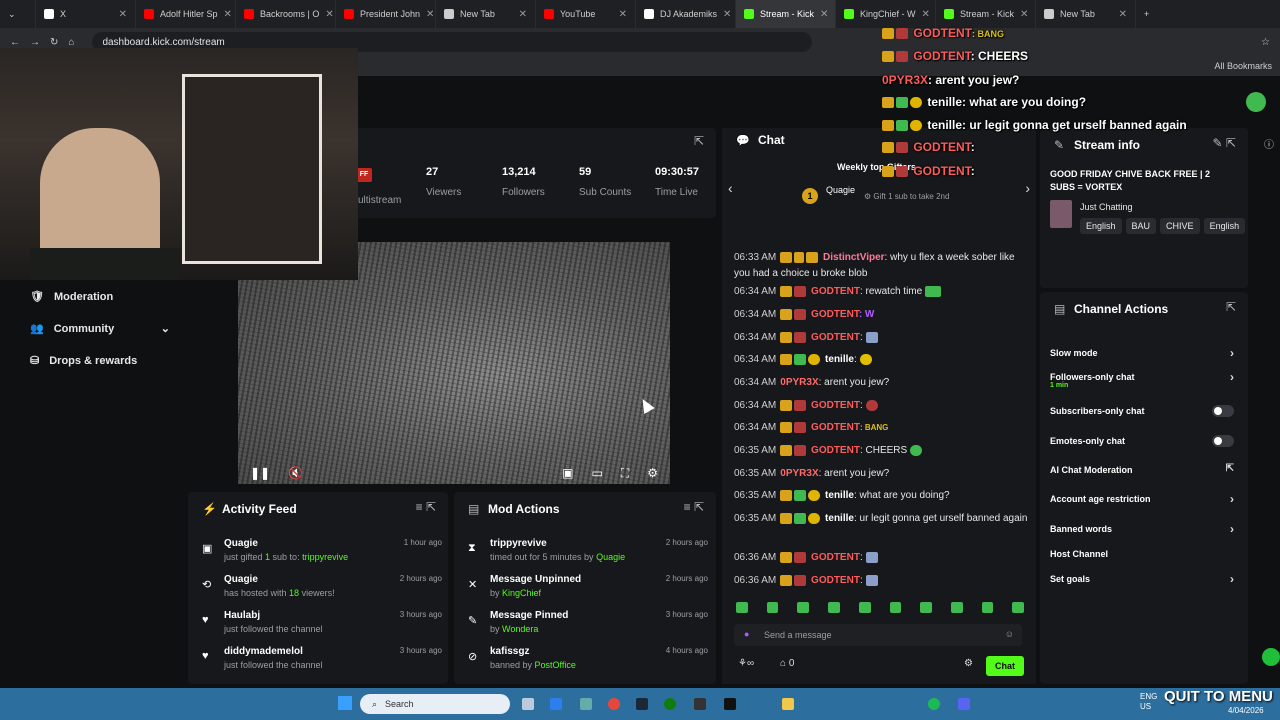 This screenshot has height=720, width=1280. I want to click on discord-icon, so click(964, 704).